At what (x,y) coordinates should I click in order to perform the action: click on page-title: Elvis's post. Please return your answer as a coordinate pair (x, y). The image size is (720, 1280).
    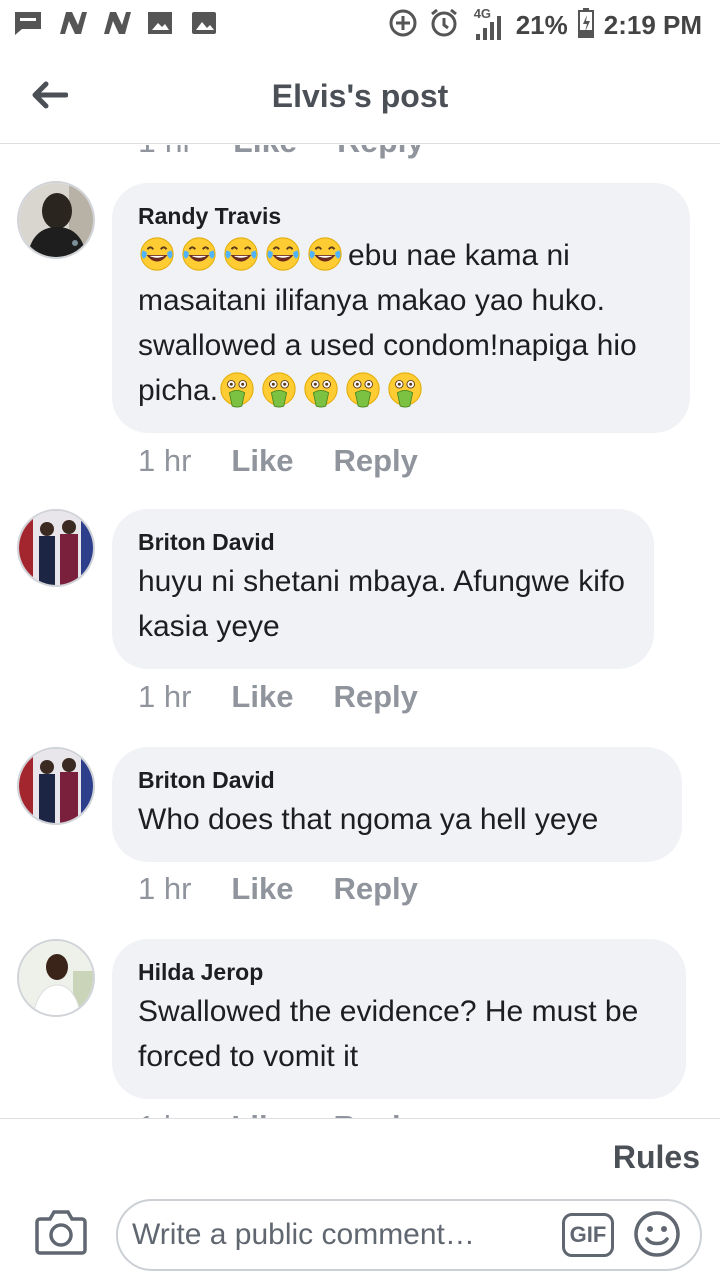
    Looking at the image, I should click on (360, 96).